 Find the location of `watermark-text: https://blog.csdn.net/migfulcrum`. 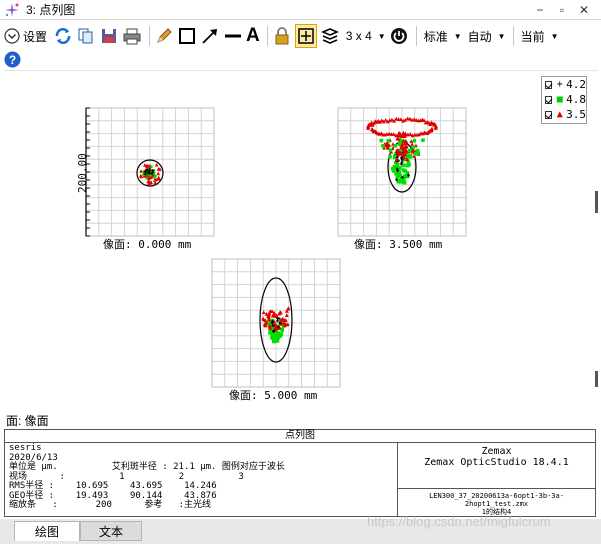

watermark-text: https://blog.csdn.net/migfulcrum is located at coordinates (459, 521).